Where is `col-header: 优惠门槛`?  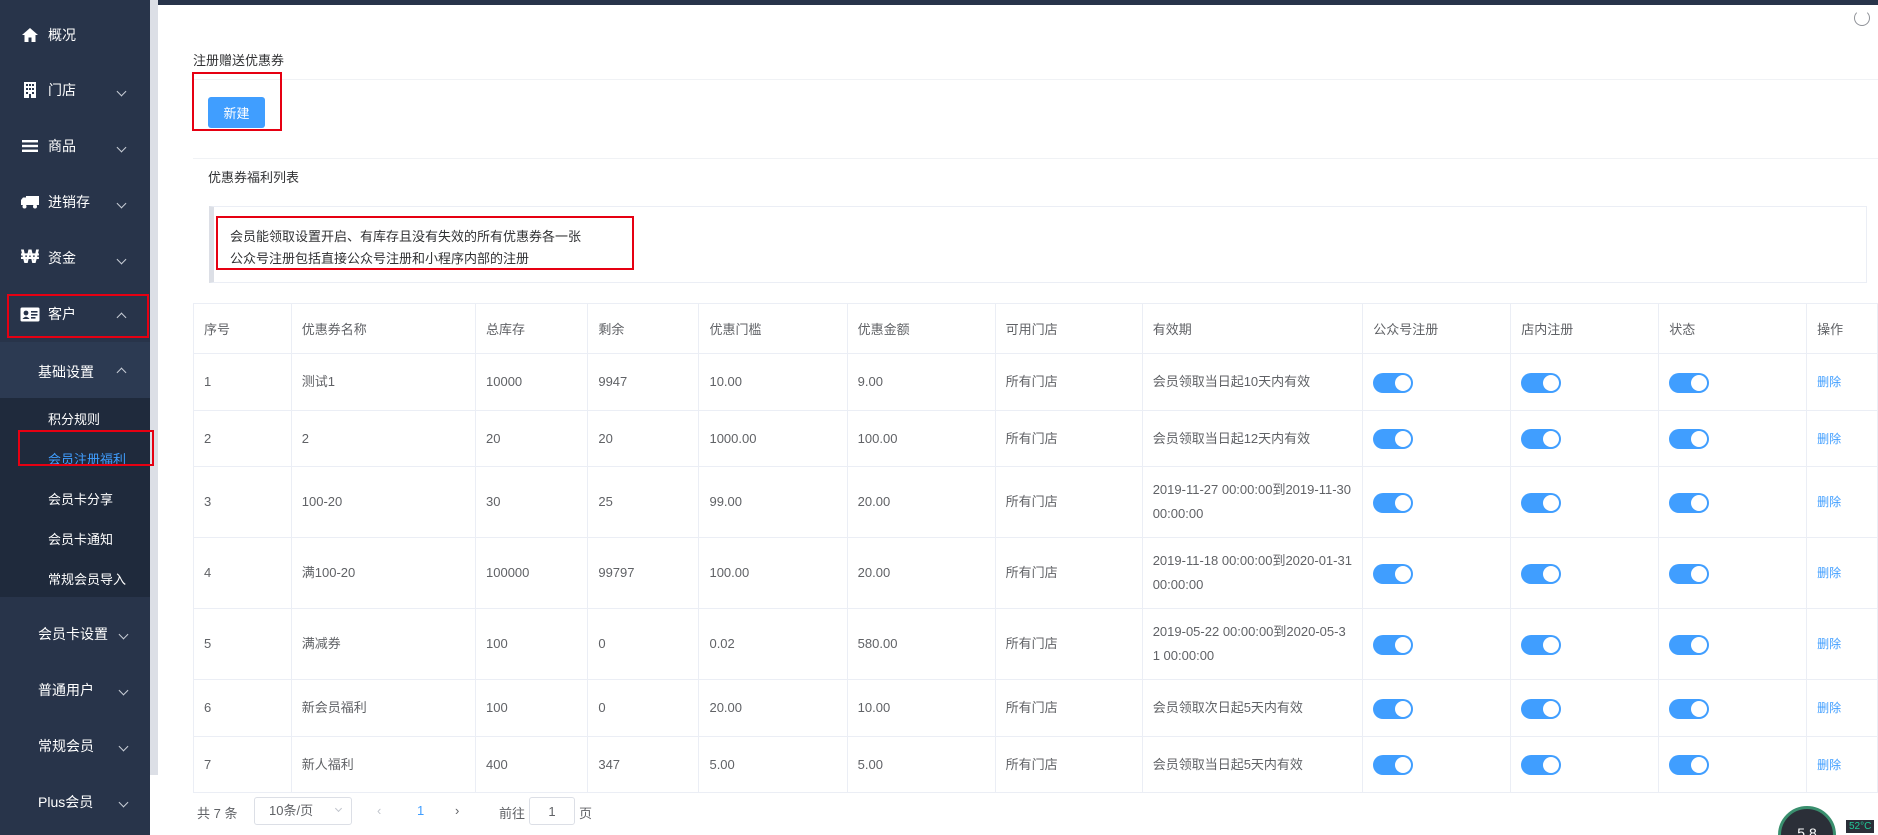 col-header: 优惠门槛 is located at coordinates (773, 328).